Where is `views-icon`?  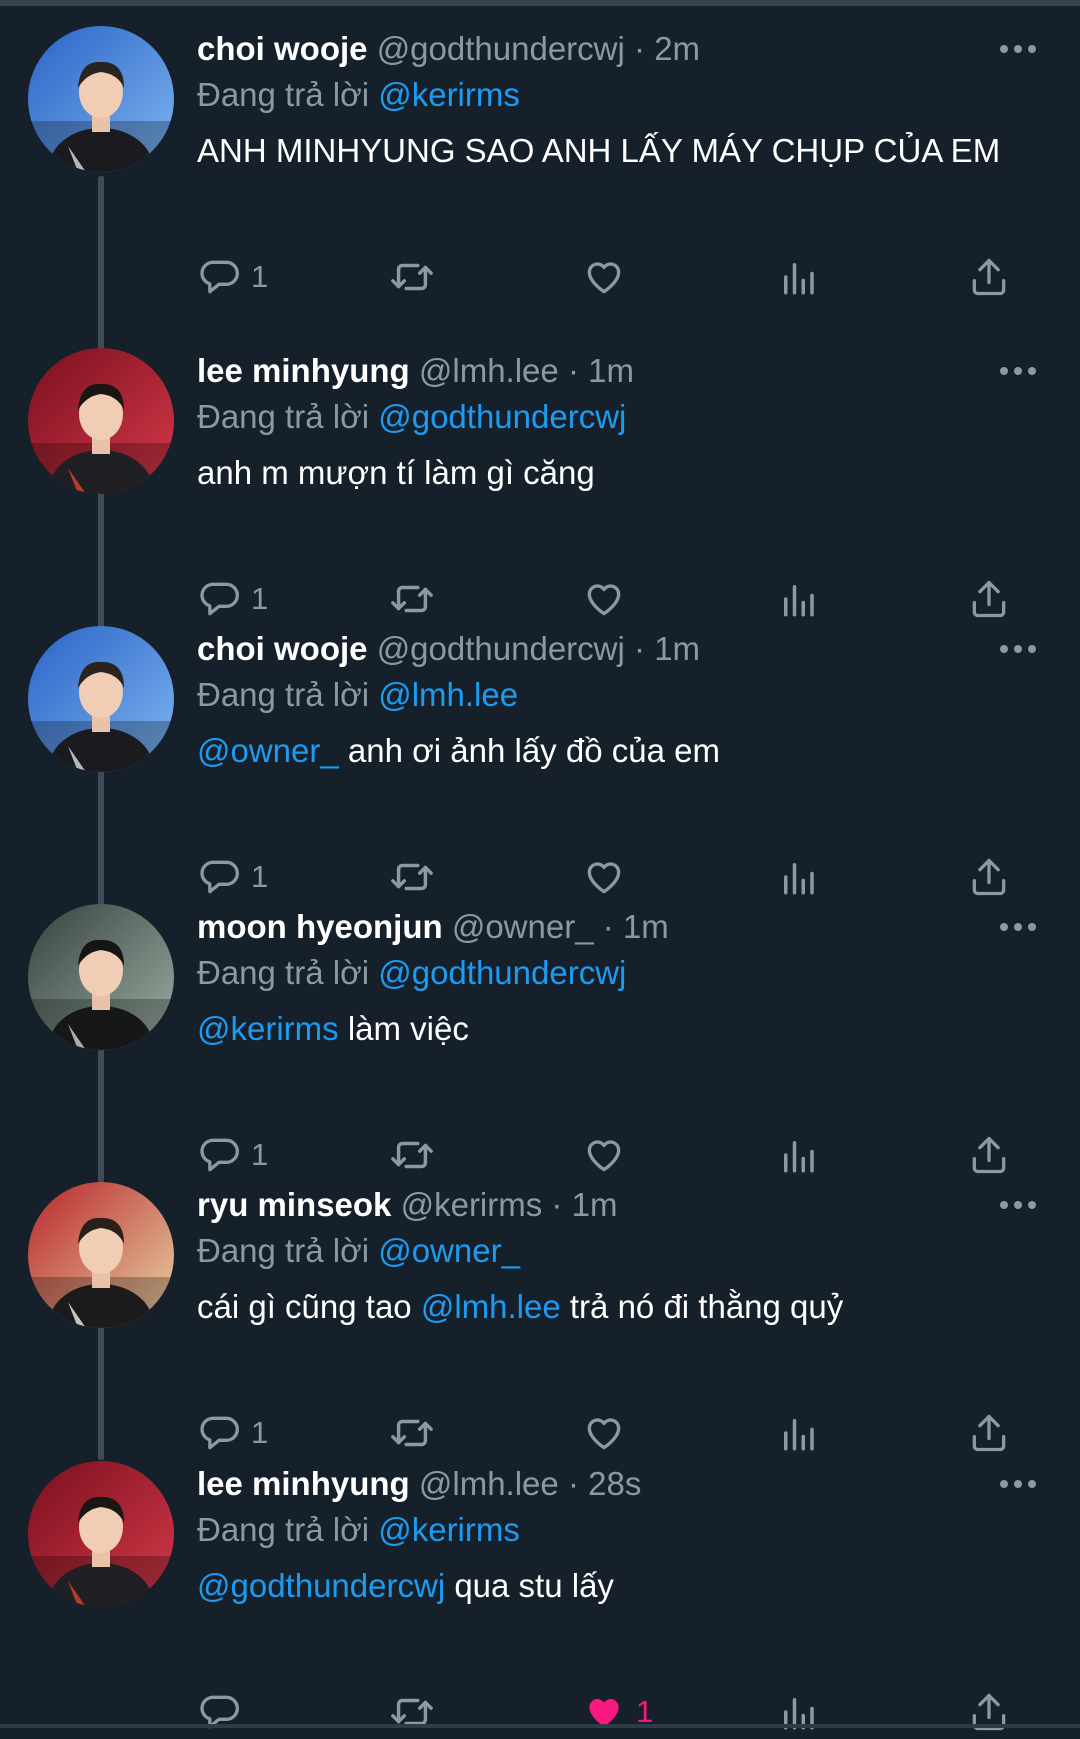 views-icon is located at coordinates (798, 877).